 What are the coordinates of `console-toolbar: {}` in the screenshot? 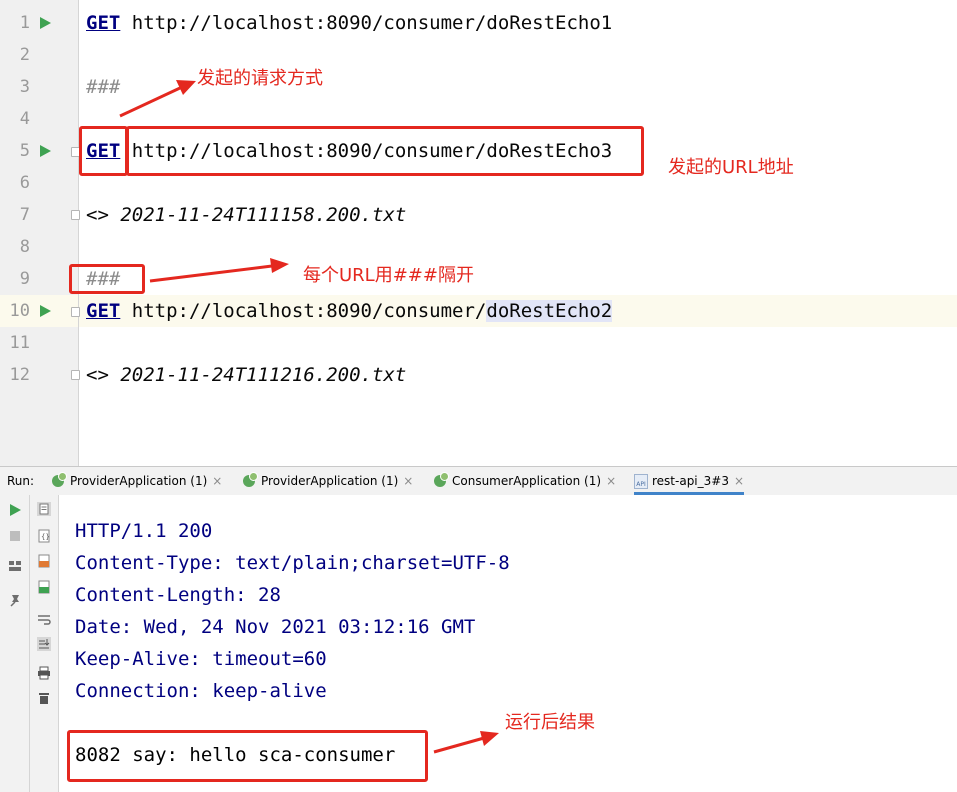 It's located at (44, 643).